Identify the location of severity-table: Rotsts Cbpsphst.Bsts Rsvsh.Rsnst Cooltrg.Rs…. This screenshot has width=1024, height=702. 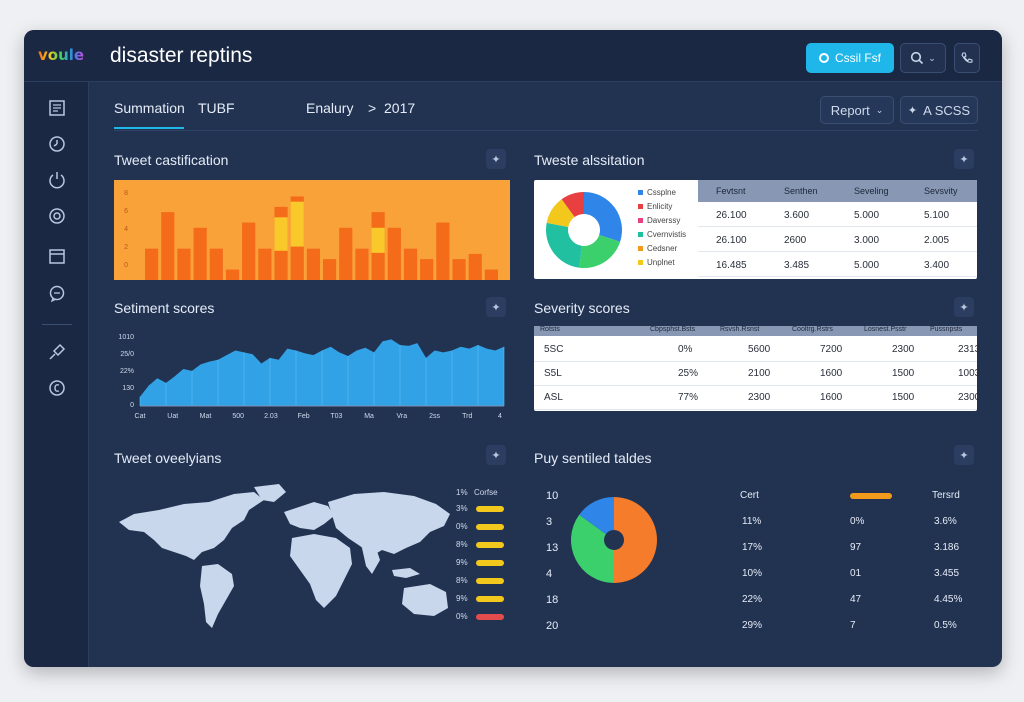
(757, 368).